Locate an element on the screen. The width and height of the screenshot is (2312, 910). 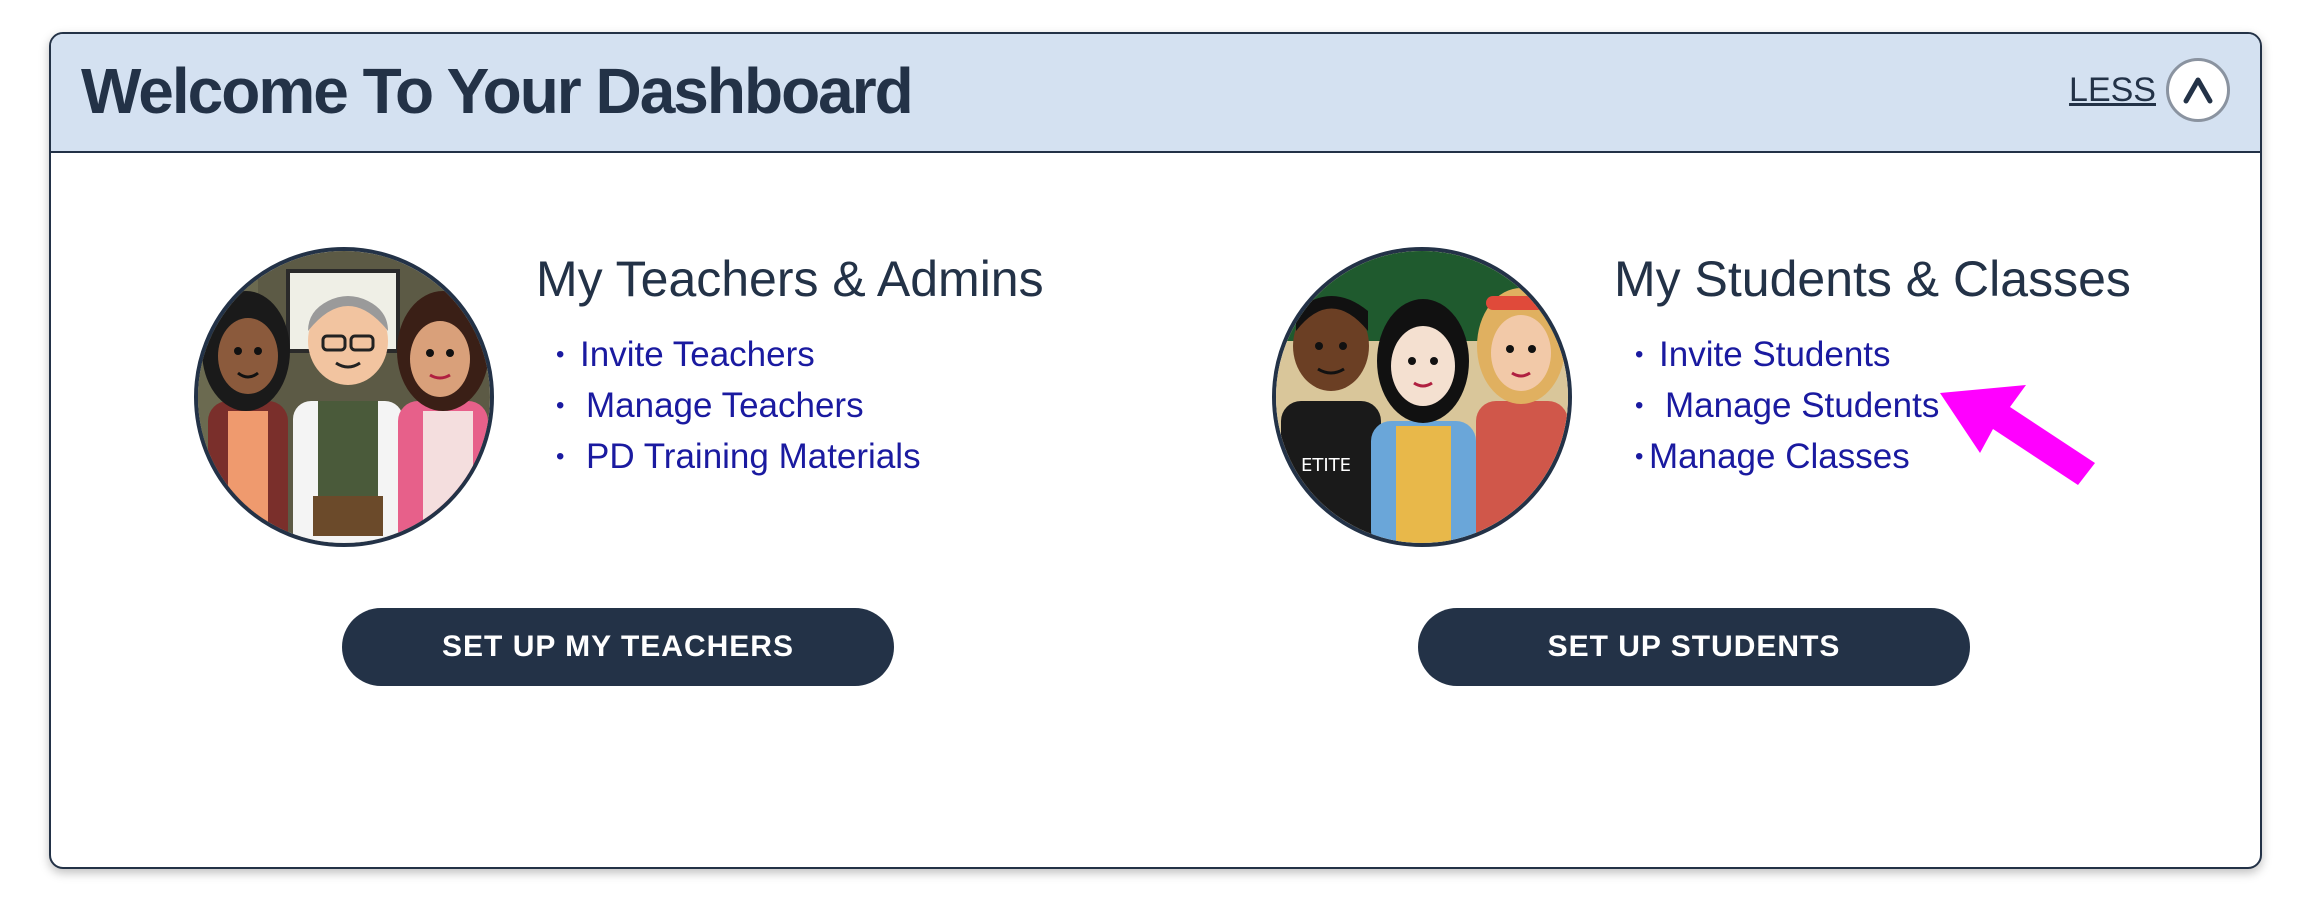
manage-students-item: • Manage Students is located at coordinates (1787, 405).